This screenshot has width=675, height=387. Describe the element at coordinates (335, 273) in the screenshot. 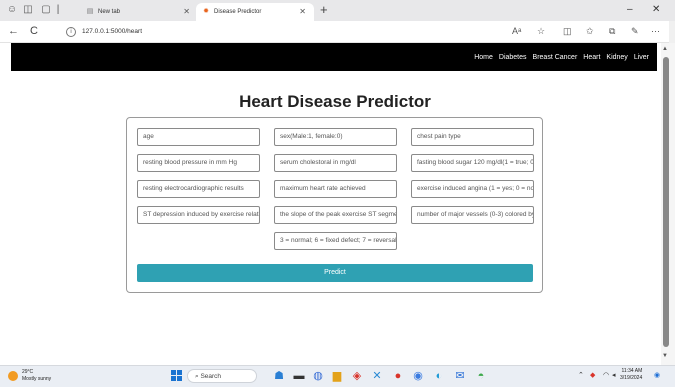

I see `predict-button: Predict` at that location.